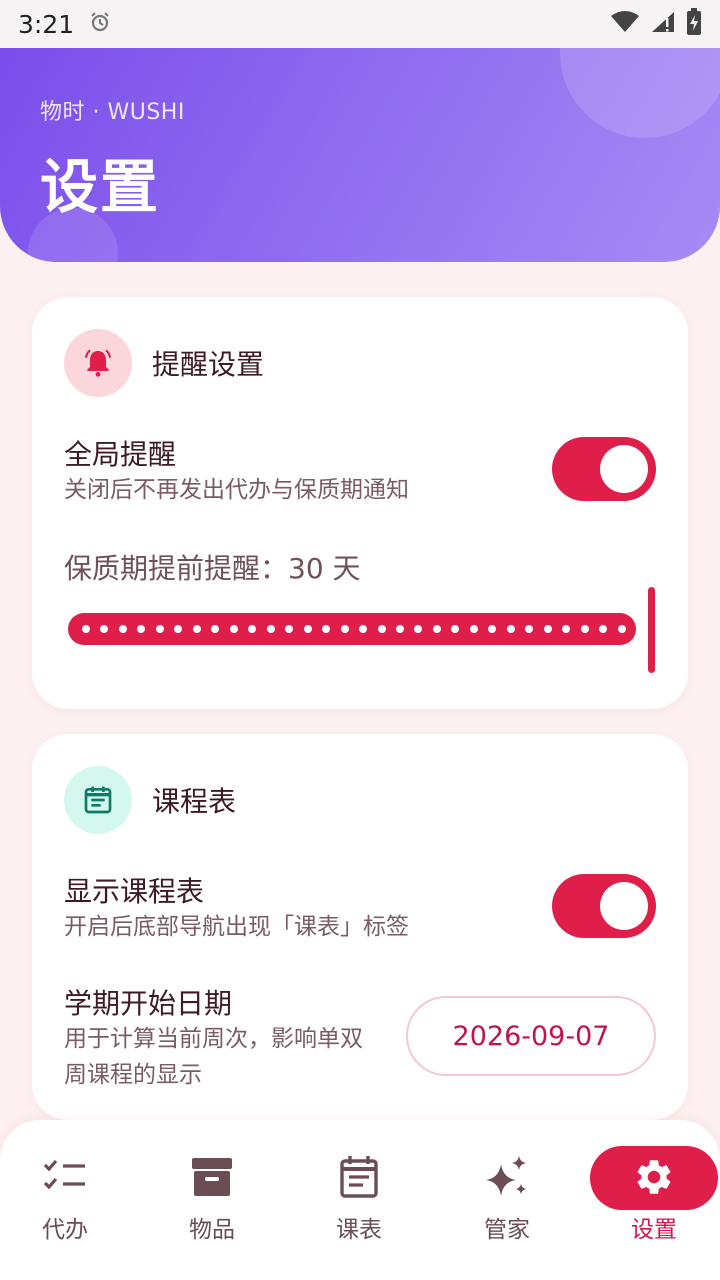 This screenshot has height=1280, width=720. What do you see at coordinates (212, 1230) in the screenshot?
I see `nav-label: 物品` at bounding box center [212, 1230].